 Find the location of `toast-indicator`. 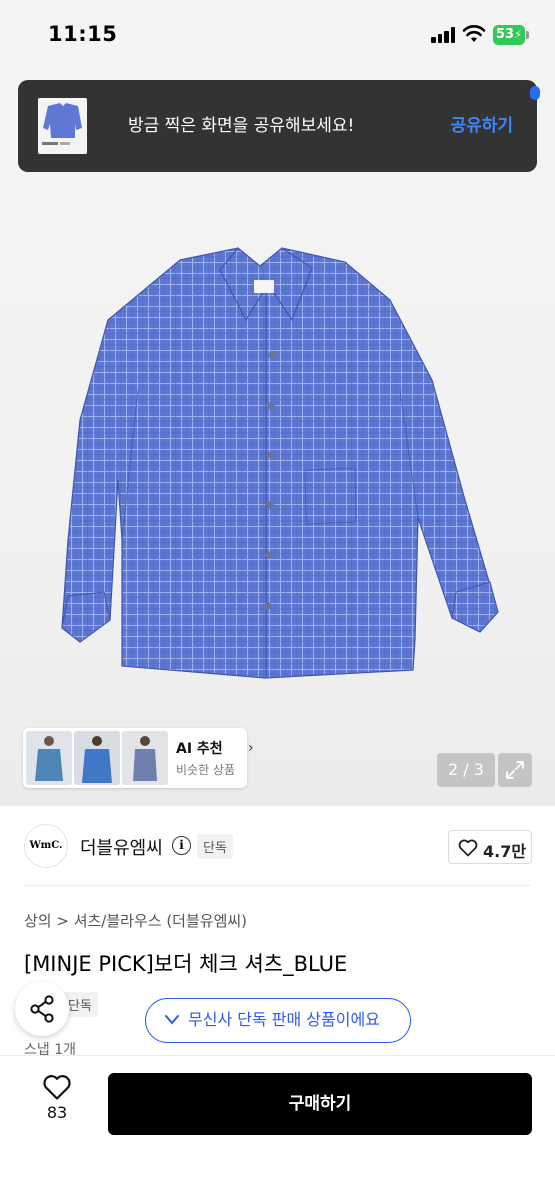

toast-indicator is located at coordinates (535, 93).